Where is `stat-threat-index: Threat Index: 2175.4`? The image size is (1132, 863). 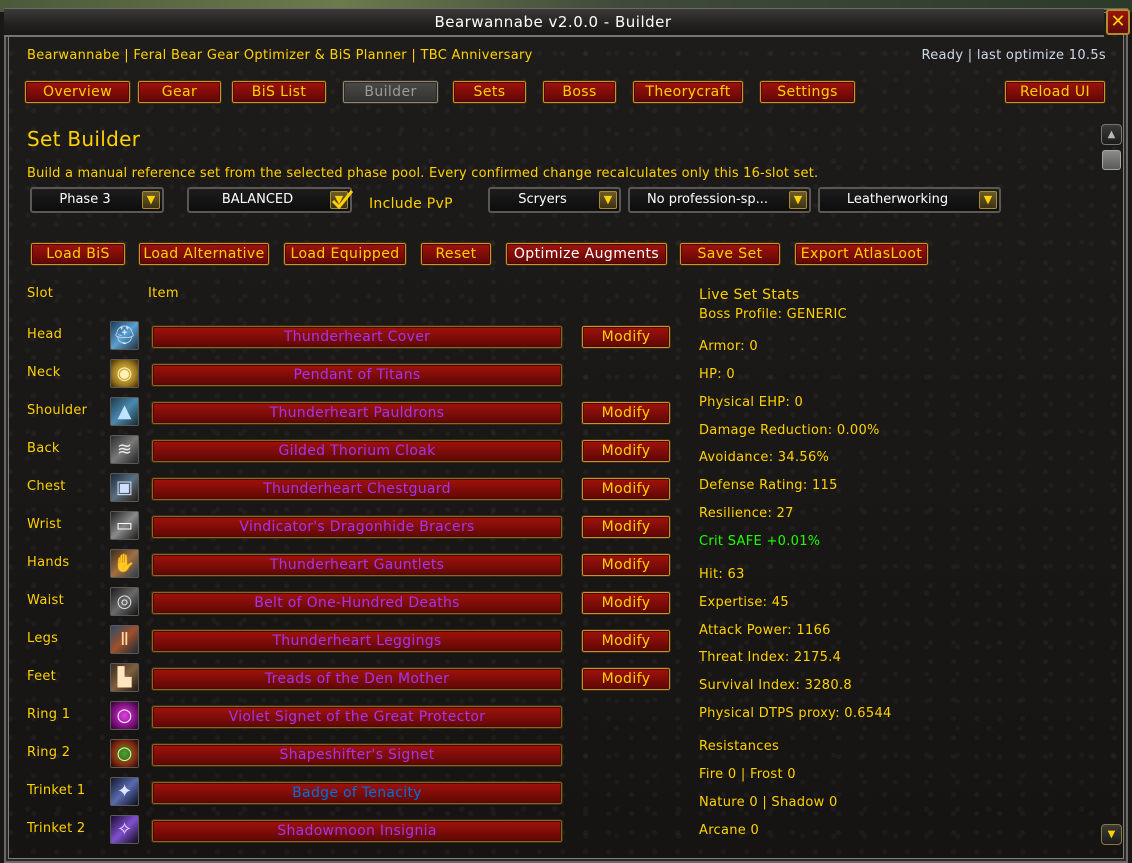
stat-threat-index: Threat Index: 2175.4 is located at coordinates (770, 657).